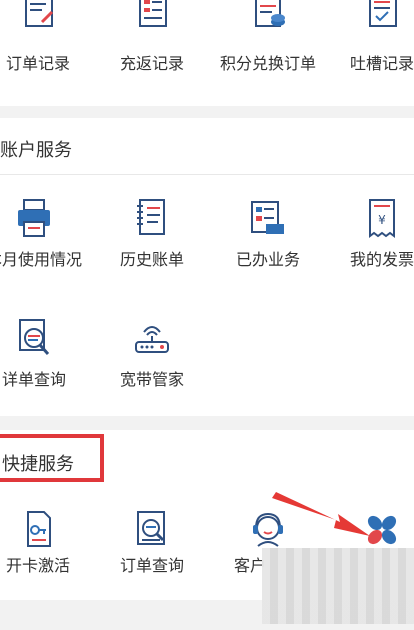  Describe the element at coordinates (152, 218) in the screenshot. I see `notebook-icon` at that location.